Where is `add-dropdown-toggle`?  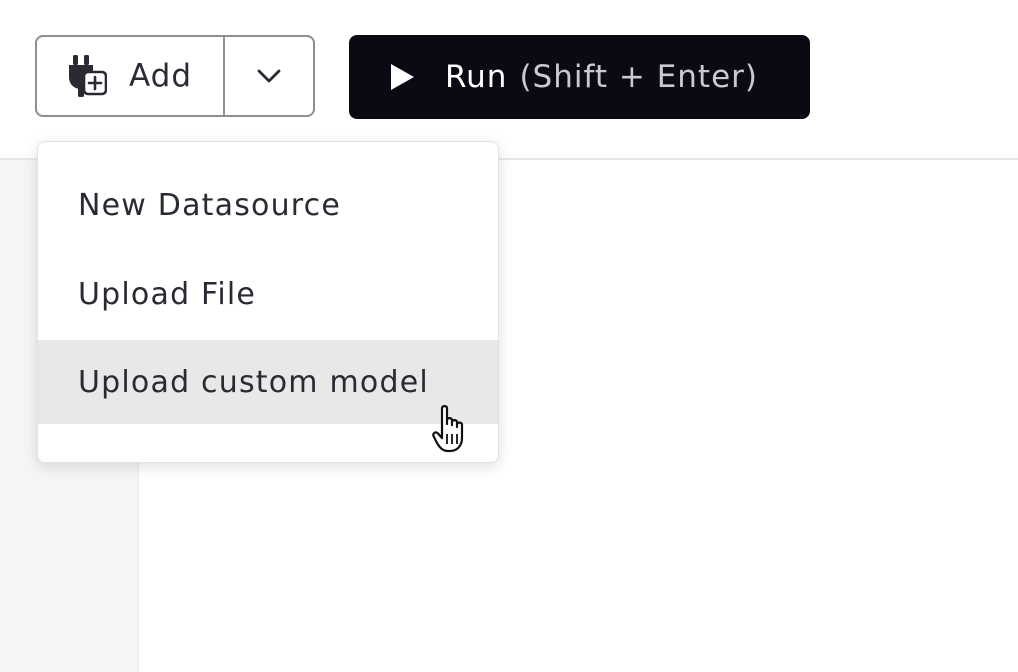
add-dropdown-toggle is located at coordinates (269, 76).